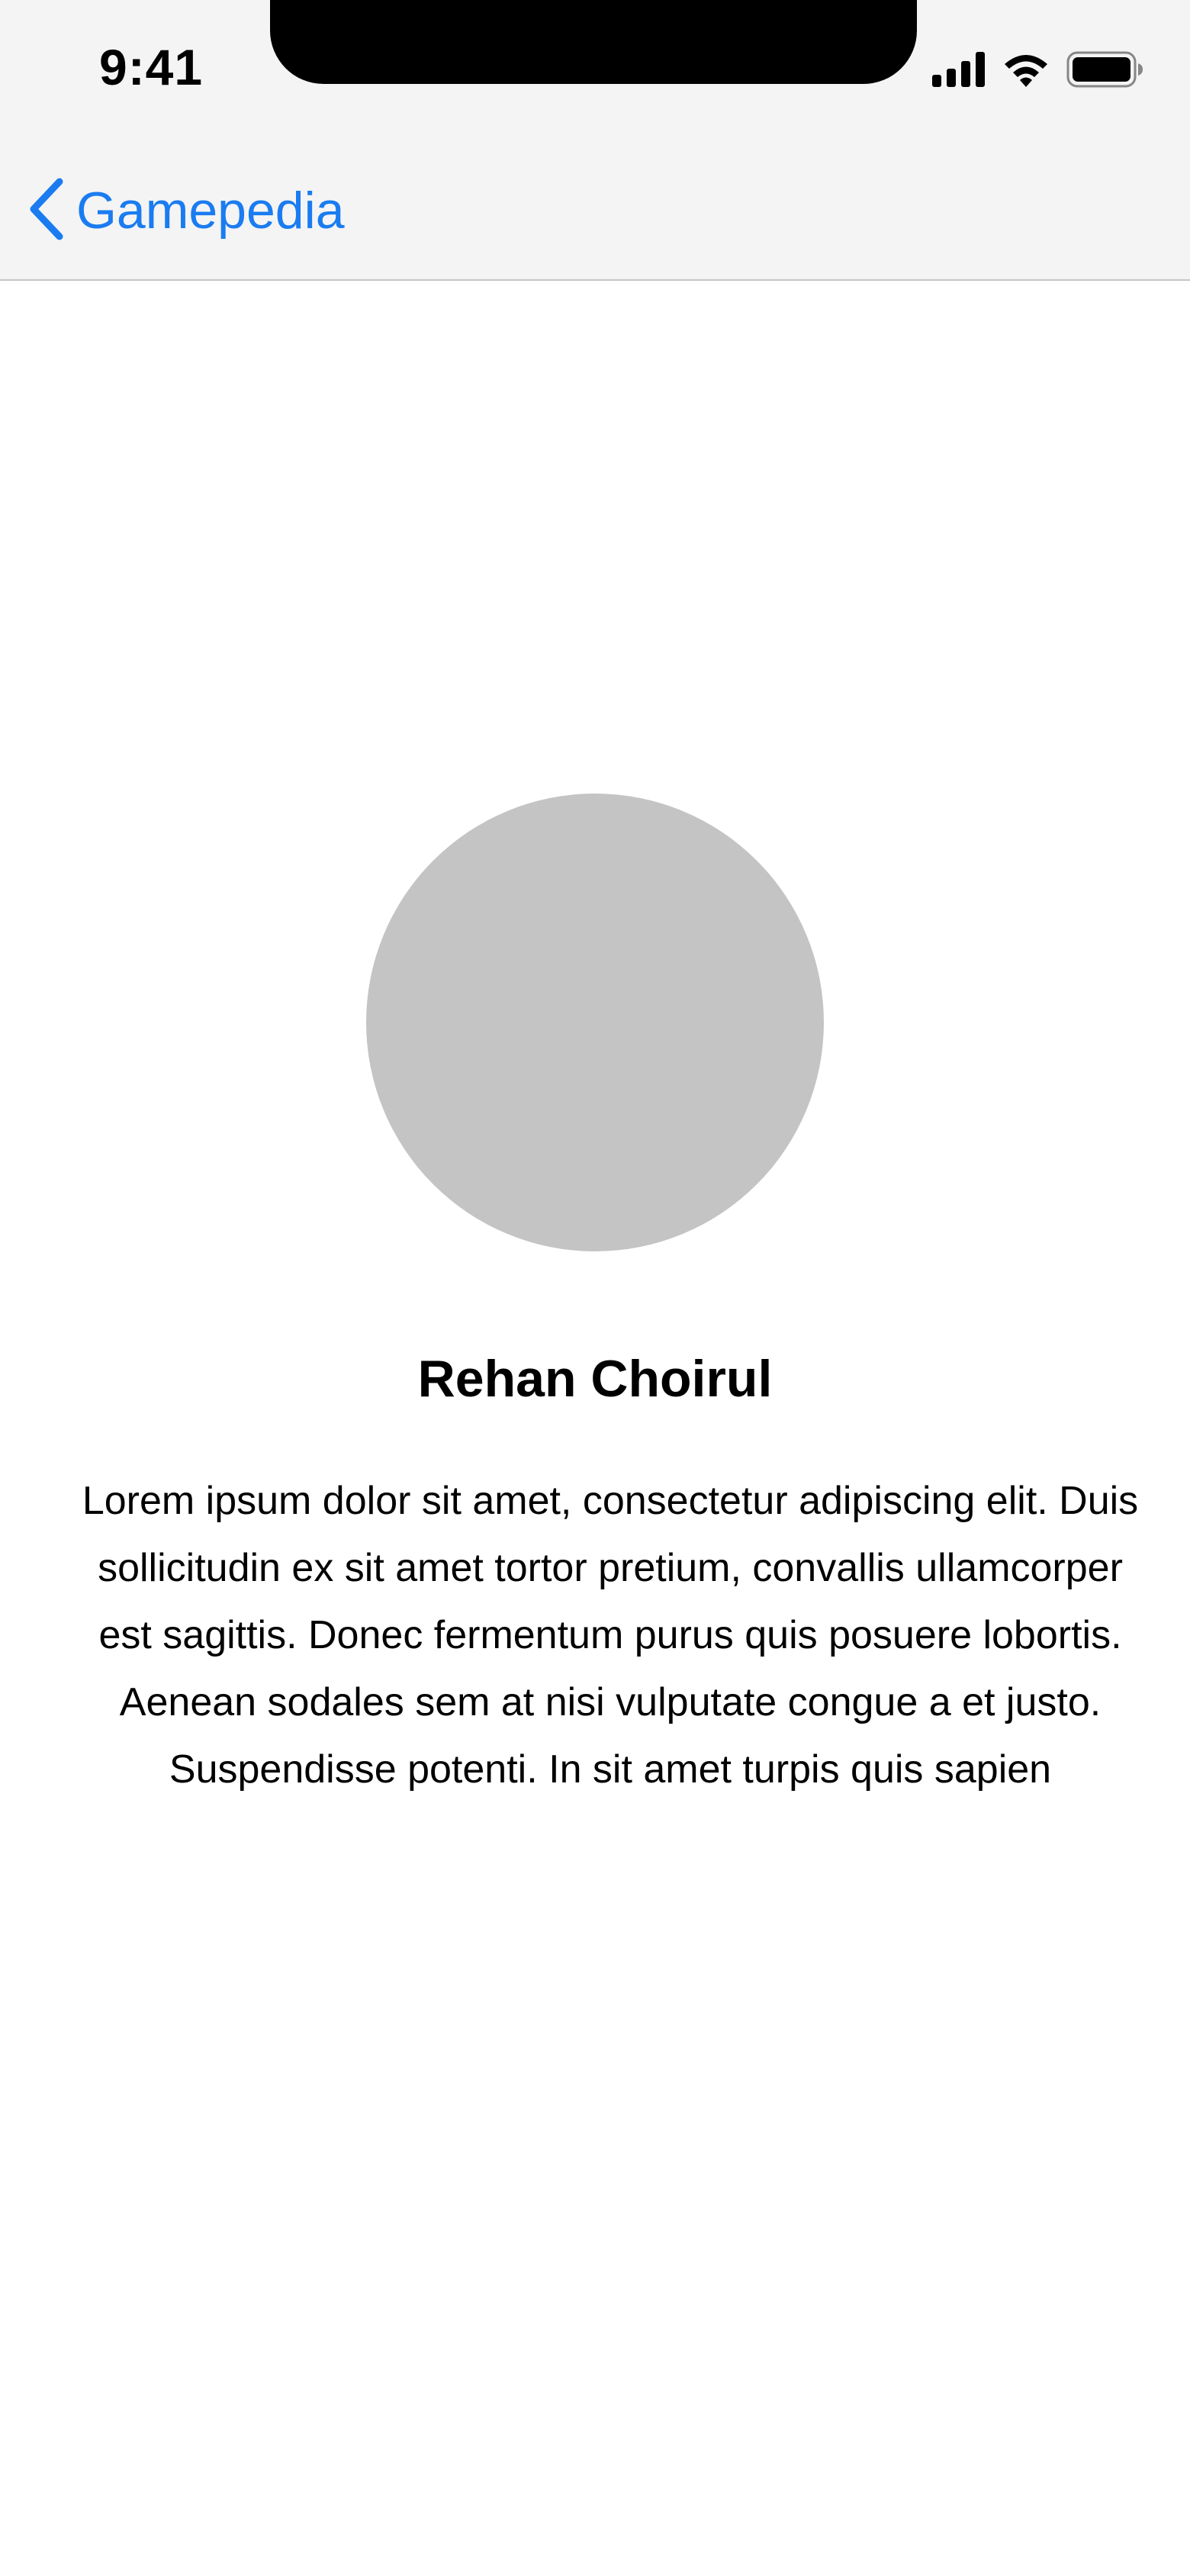  I want to click on status-icons, so click(1038, 71).